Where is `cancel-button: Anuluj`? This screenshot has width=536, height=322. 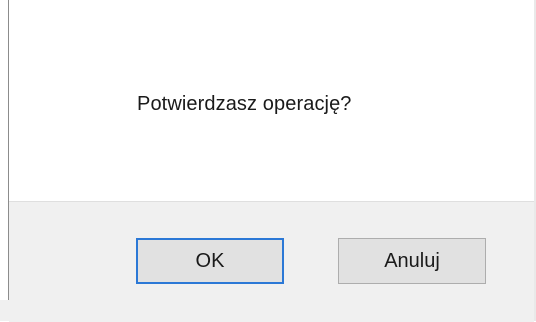 cancel-button: Anuluj is located at coordinates (412, 261).